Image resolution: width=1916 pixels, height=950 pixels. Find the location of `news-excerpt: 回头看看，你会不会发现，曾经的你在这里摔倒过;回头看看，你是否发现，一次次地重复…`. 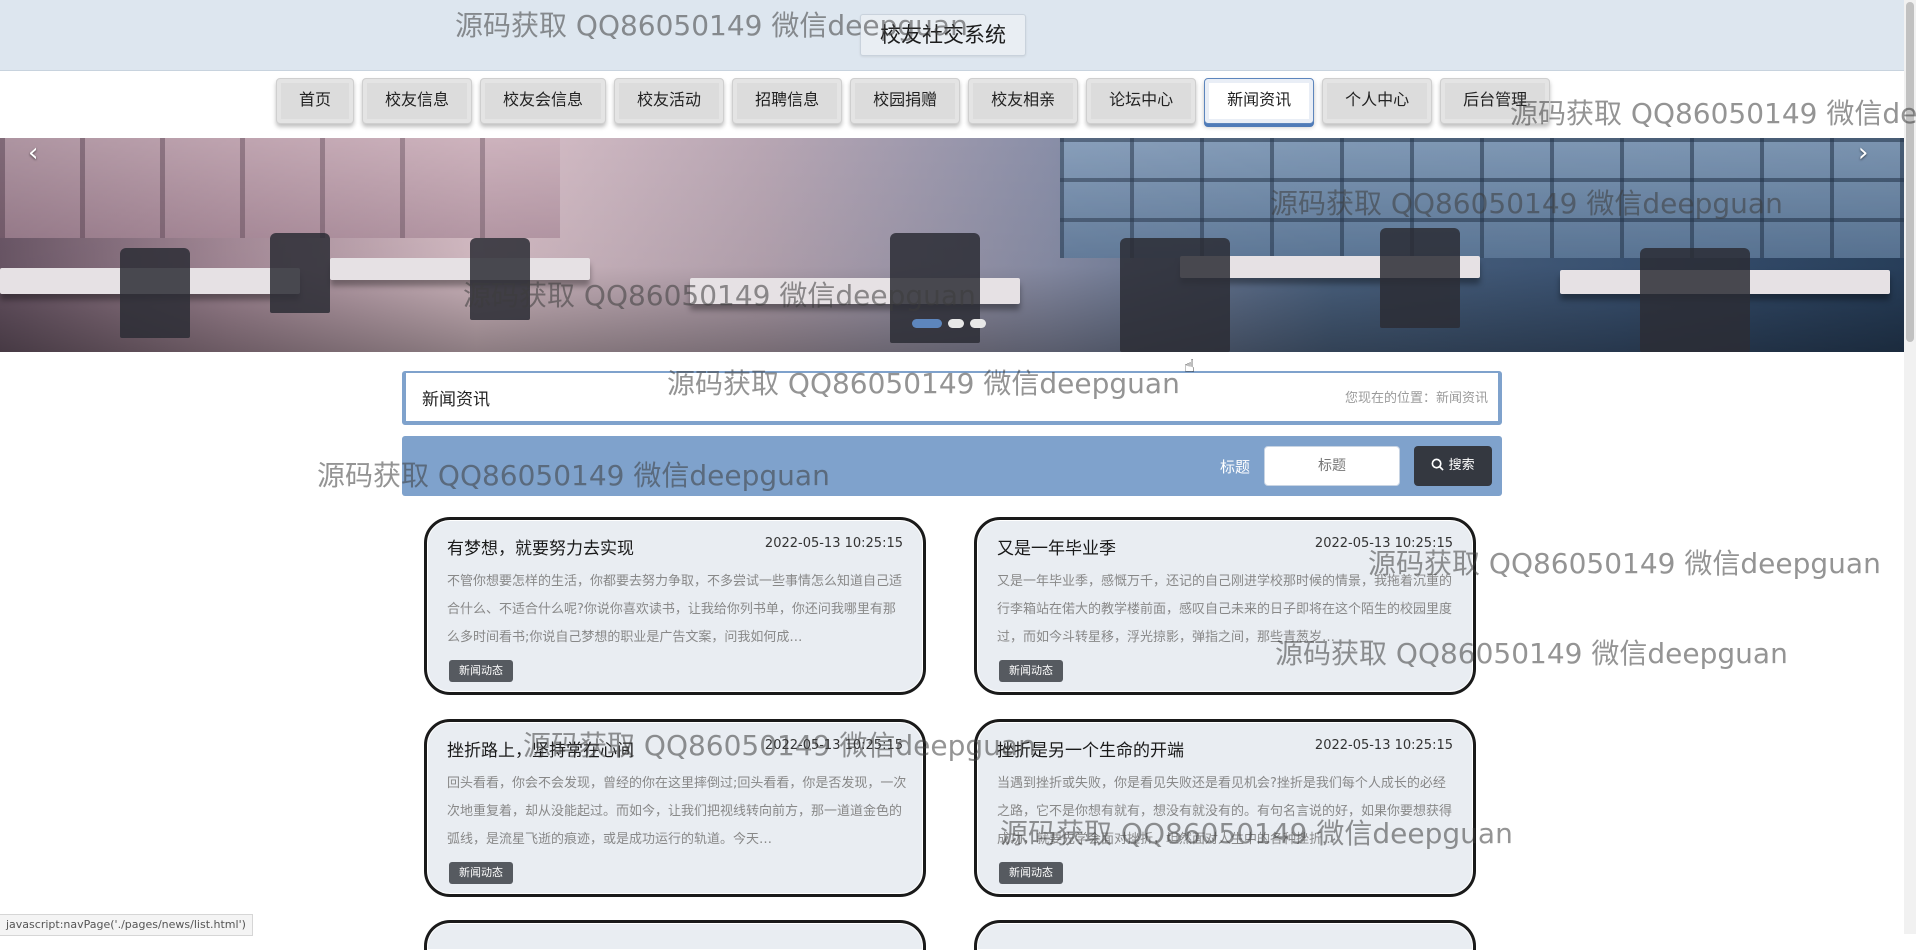

news-excerpt: 回头看看，你会不会发现，曾经的你在这里摔倒过;回头看看，你是否发现，一次次地重复… is located at coordinates (677, 811).